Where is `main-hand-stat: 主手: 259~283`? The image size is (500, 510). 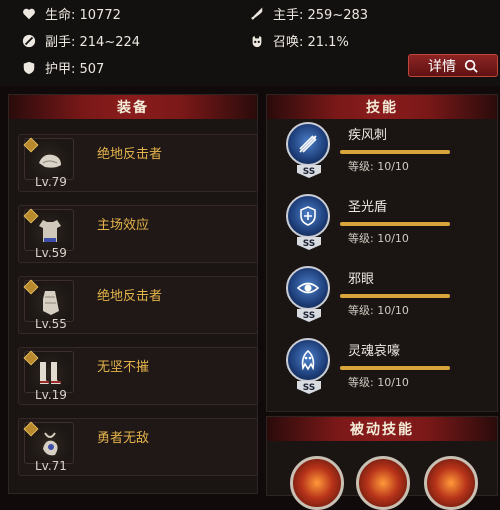 main-hand-stat: 主手: 259~283 is located at coordinates (309, 13).